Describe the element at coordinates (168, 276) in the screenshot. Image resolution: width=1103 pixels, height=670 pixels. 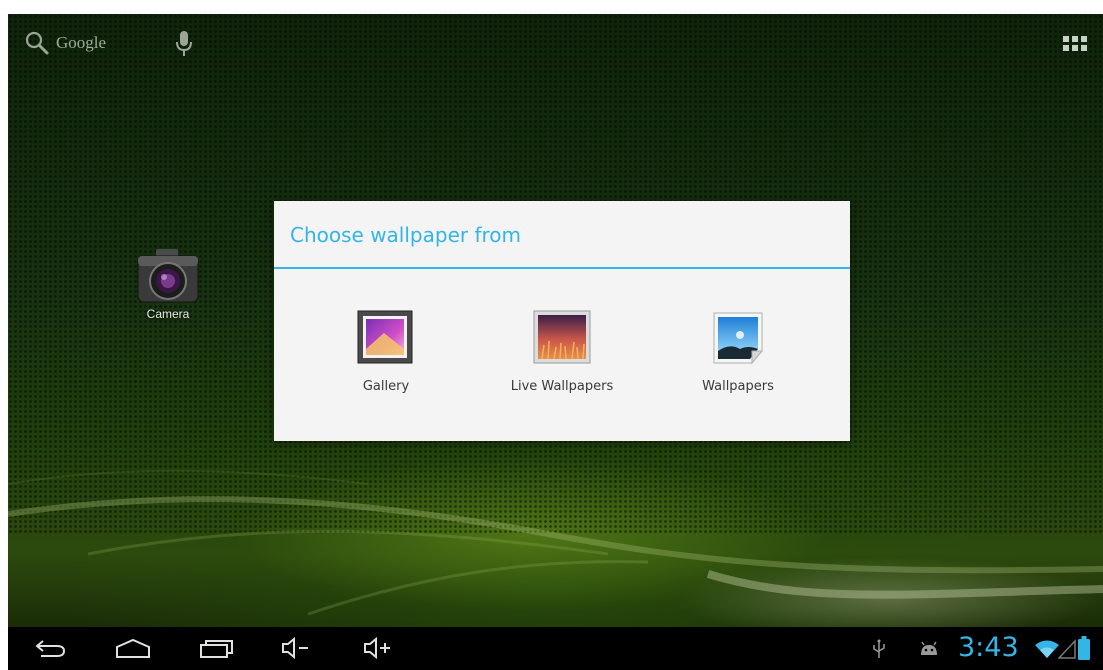
I see `camera-icon` at that location.